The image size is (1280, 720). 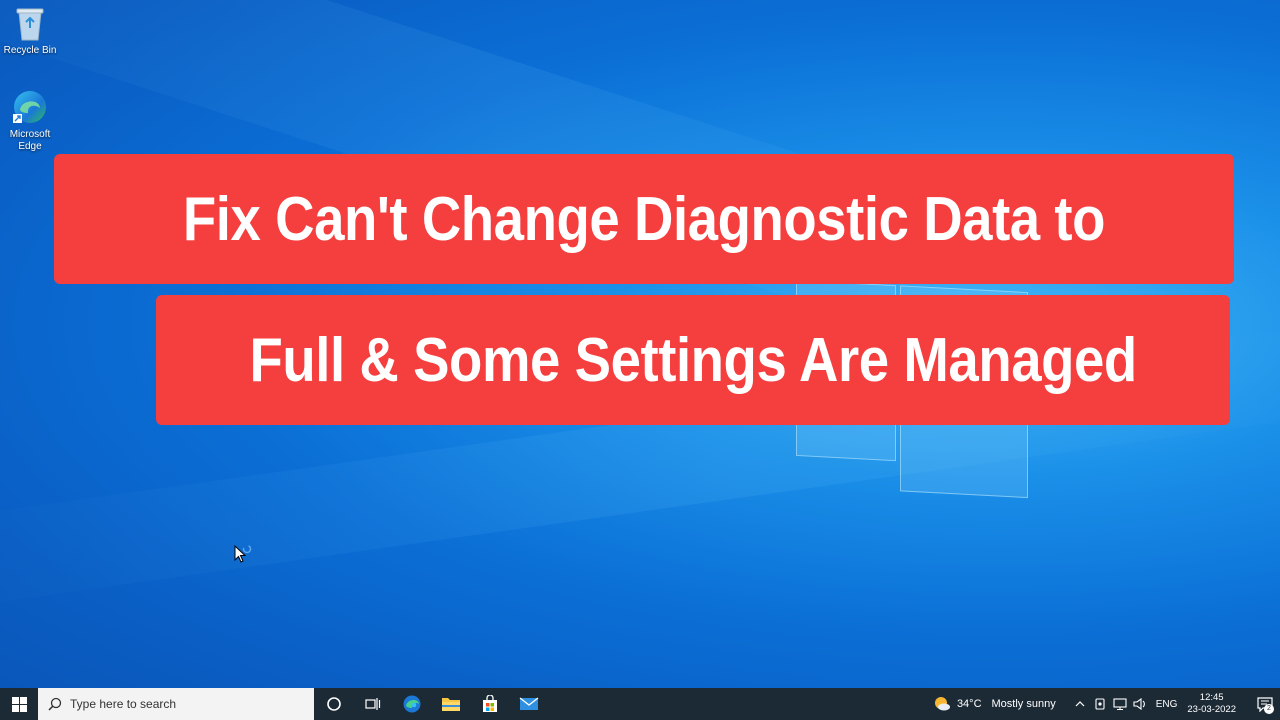 I want to click on task-view-icon, so click(x=372, y=704).